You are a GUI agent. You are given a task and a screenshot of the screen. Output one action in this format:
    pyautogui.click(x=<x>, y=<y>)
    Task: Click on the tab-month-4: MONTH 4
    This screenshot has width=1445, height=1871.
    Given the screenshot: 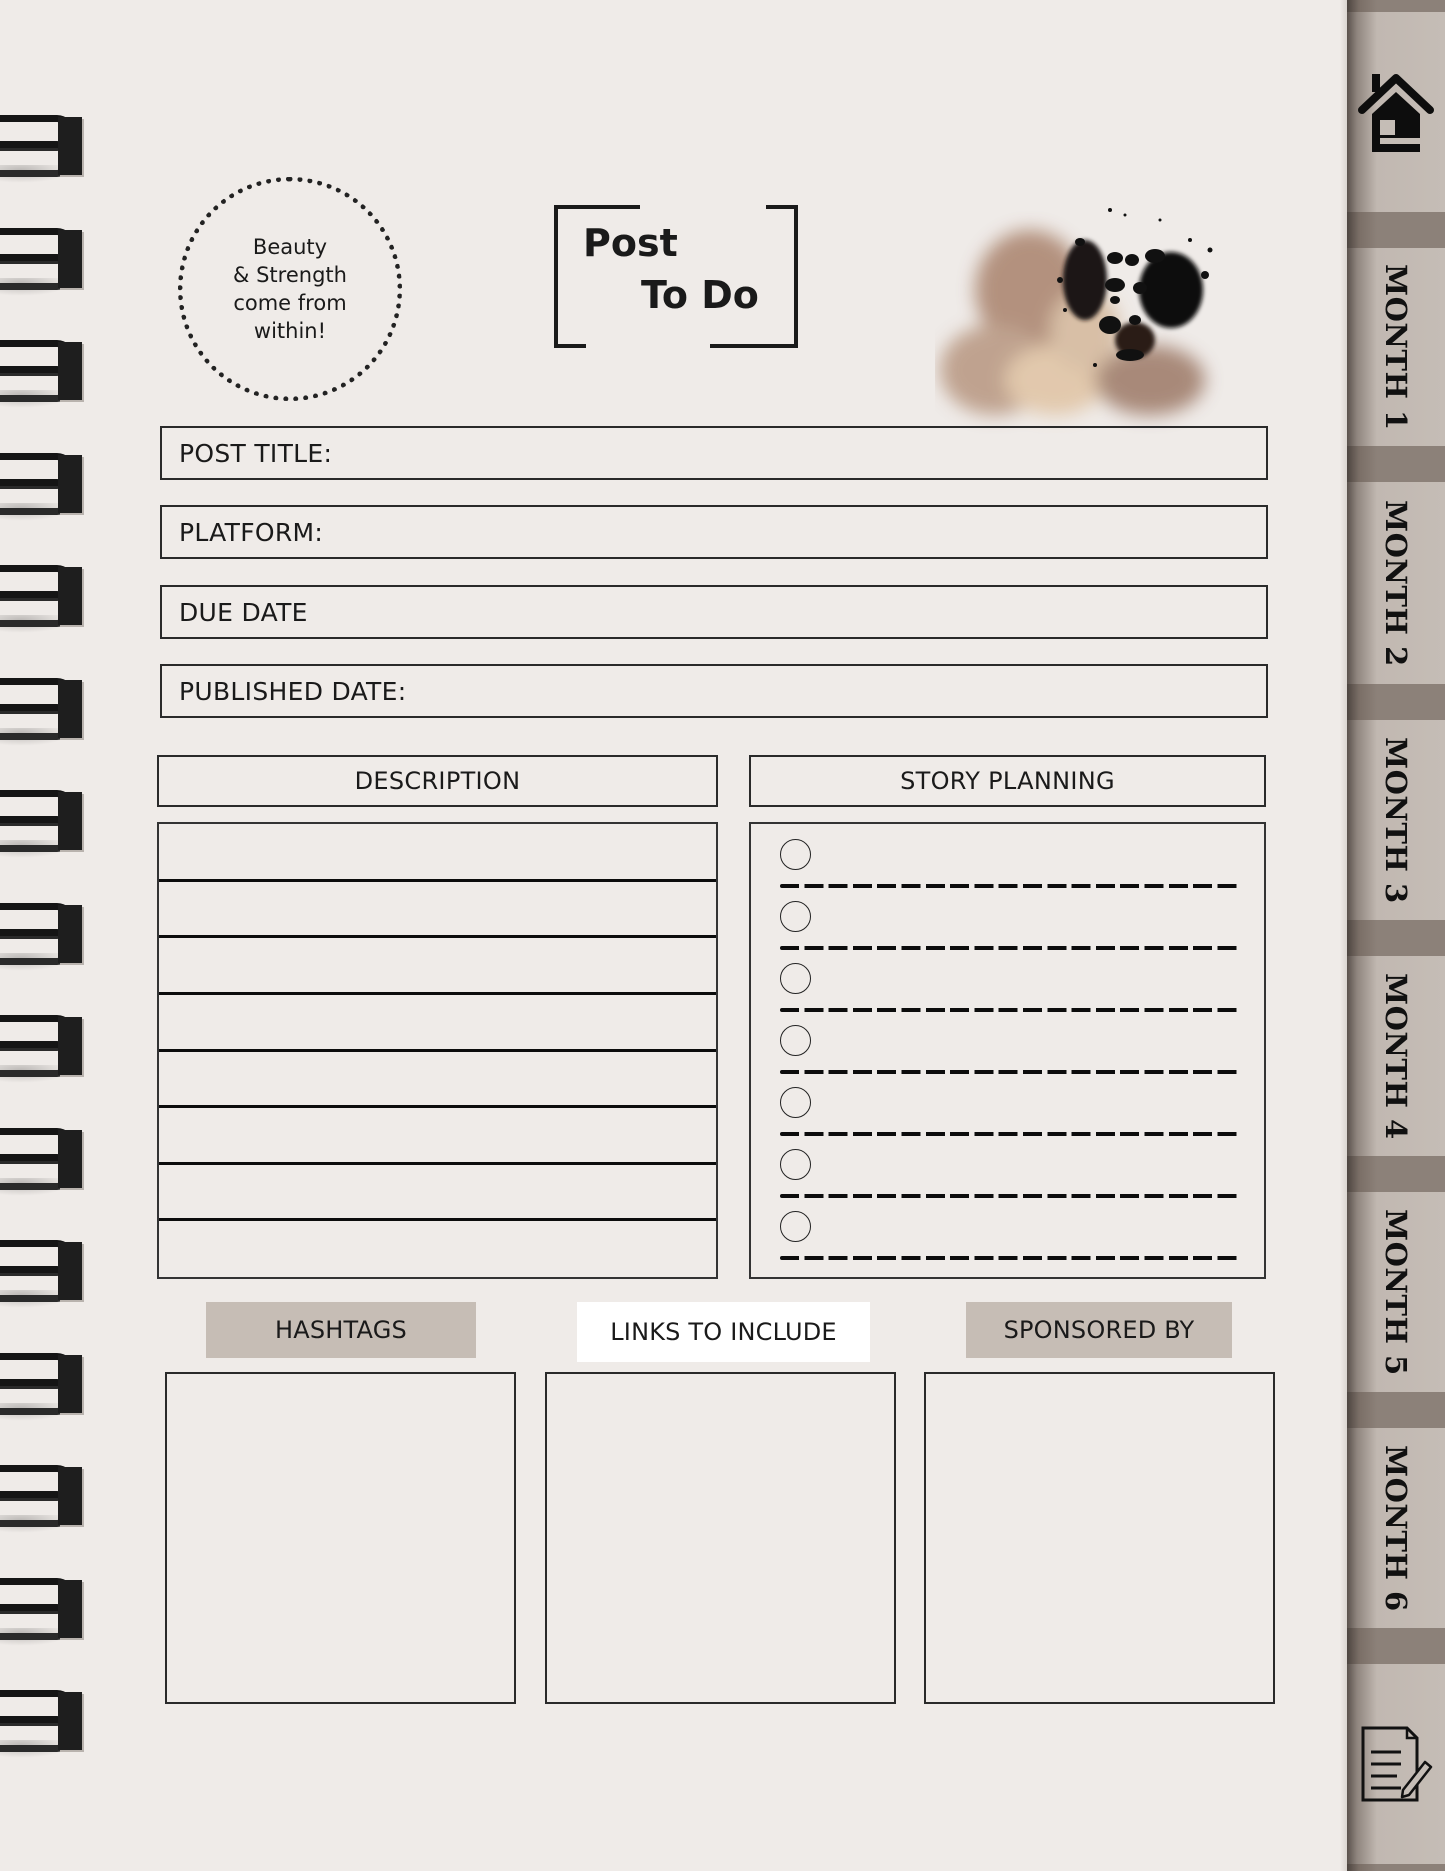 What is the action you would take?
    pyautogui.click(x=1396, y=1056)
    